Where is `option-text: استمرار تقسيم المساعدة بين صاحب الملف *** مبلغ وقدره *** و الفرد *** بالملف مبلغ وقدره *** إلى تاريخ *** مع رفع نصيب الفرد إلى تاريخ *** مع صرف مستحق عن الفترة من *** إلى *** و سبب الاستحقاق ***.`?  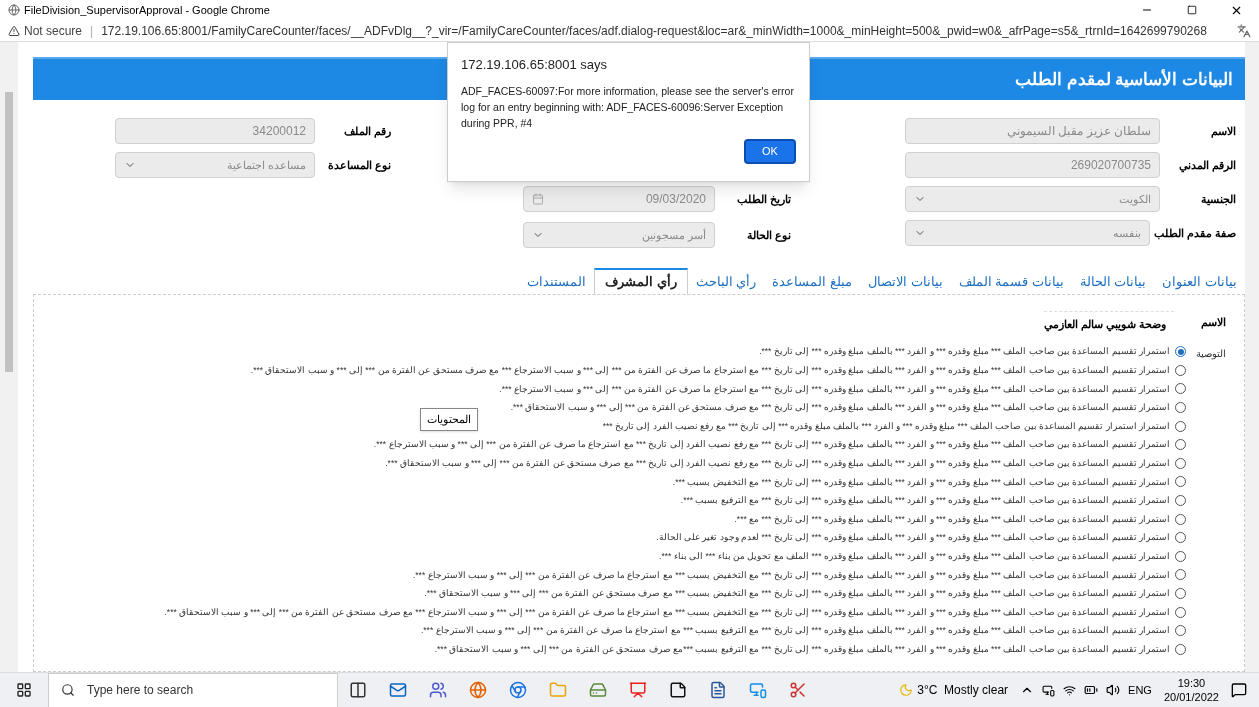 option-text: استمرار تقسيم المساعدة بين صاحب الملف *** مبلغ وقدره *** و الفرد *** بالملف مبلغ وقدره *** إلى تاريخ *** مع رفع نصيب الفرد إلى تاريخ *** مع صرف مستحق عن الفترة من *** إلى *** و سبب الاستحقاق ***. is located at coordinates (777, 463).